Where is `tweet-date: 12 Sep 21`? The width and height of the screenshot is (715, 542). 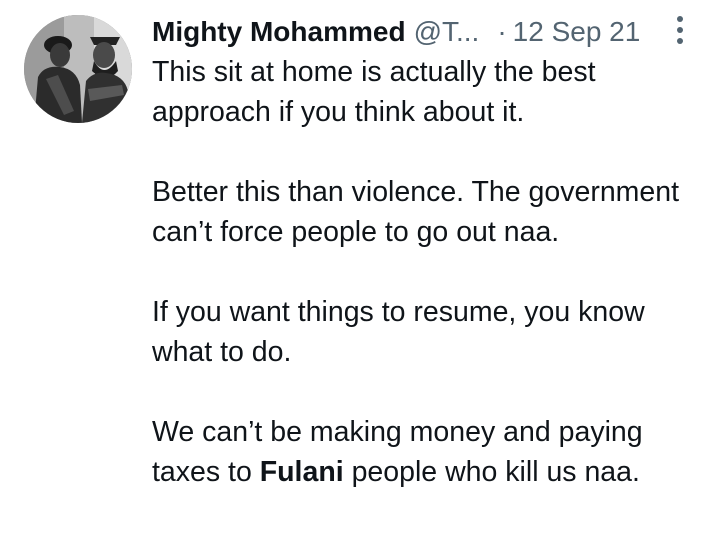 tweet-date: 12 Sep 21 is located at coordinates (577, 32).